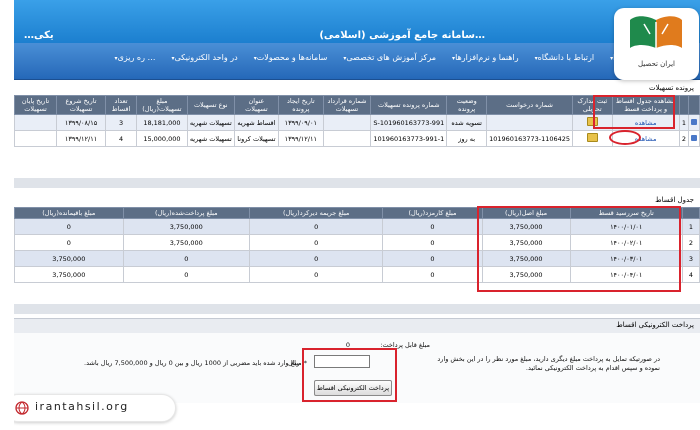 This screenshot has height=430, width=700. Describe the element at coordinates (656, 32) in the screenshot. I see `book-icon` at that location.